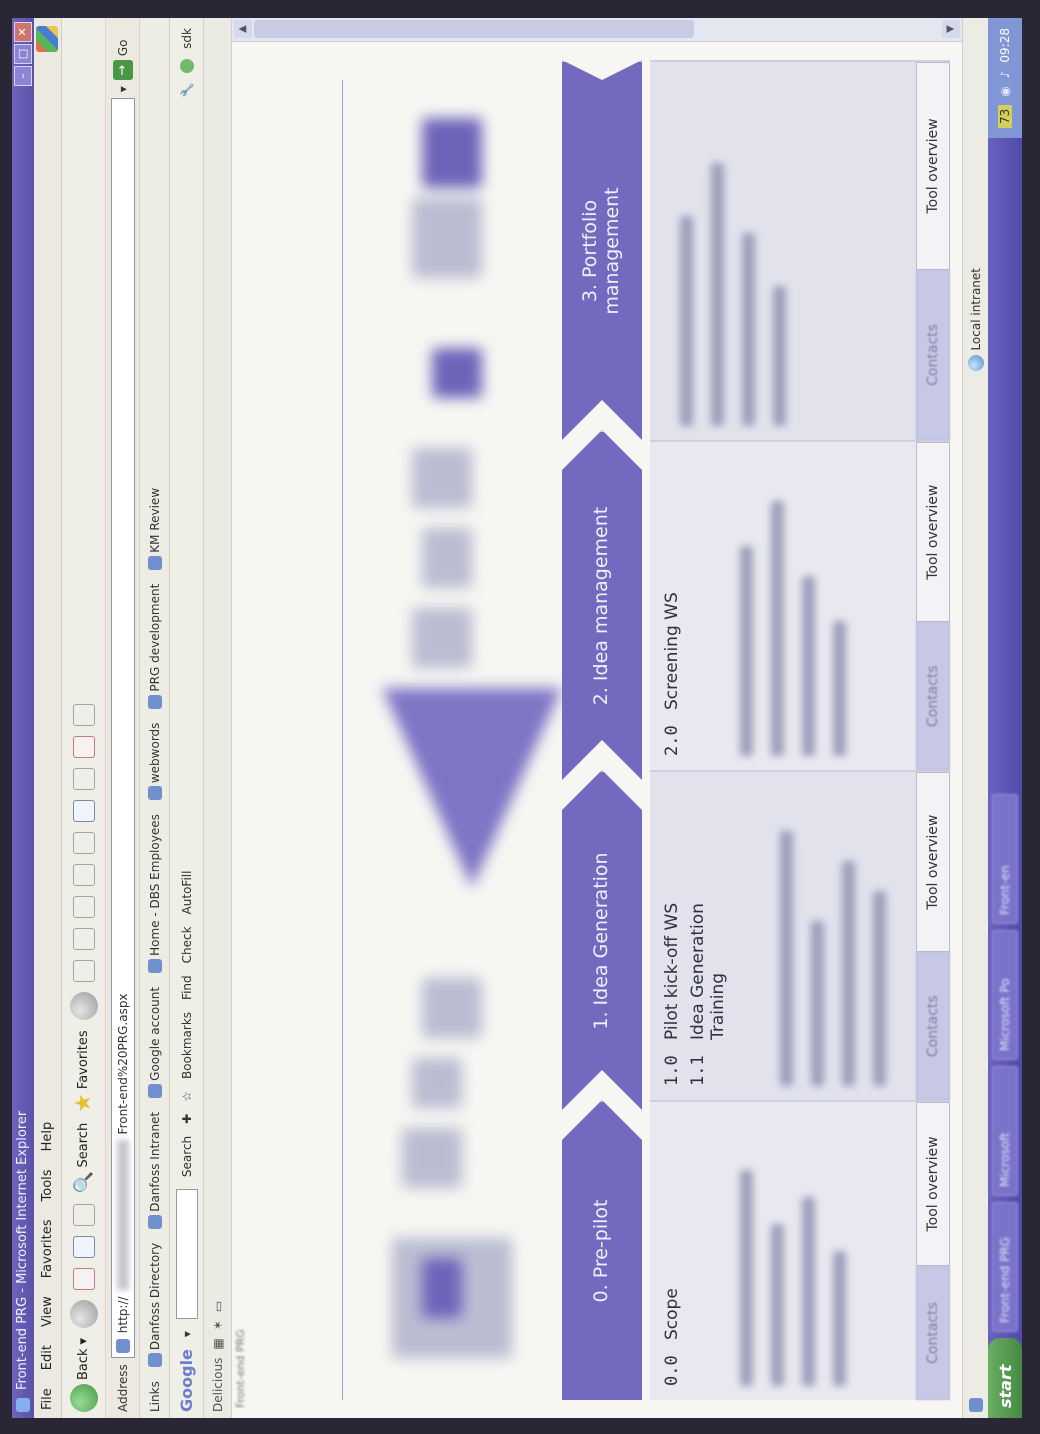  I want to click on scroll-thumb, so click(474, 29).